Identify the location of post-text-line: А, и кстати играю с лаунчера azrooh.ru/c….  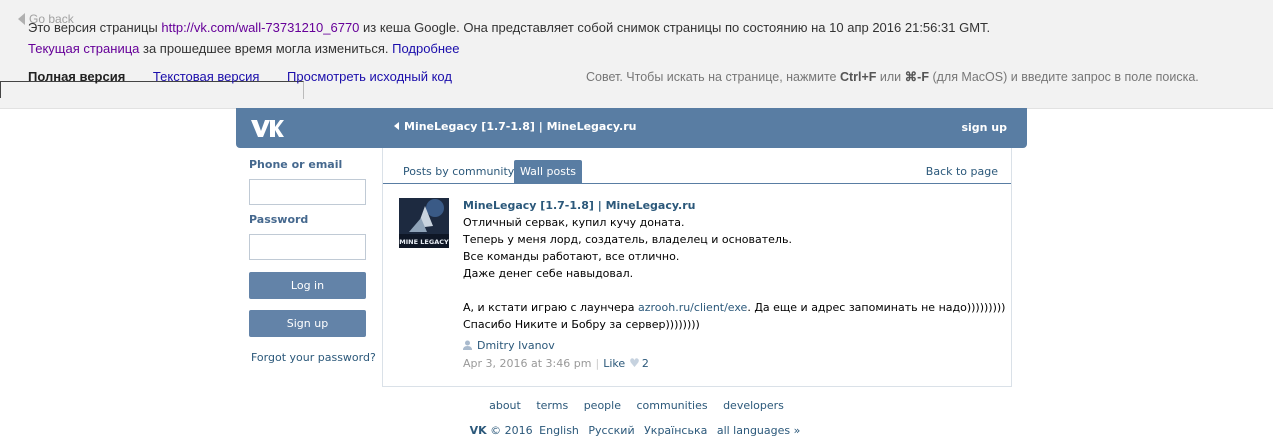
(734, 307).